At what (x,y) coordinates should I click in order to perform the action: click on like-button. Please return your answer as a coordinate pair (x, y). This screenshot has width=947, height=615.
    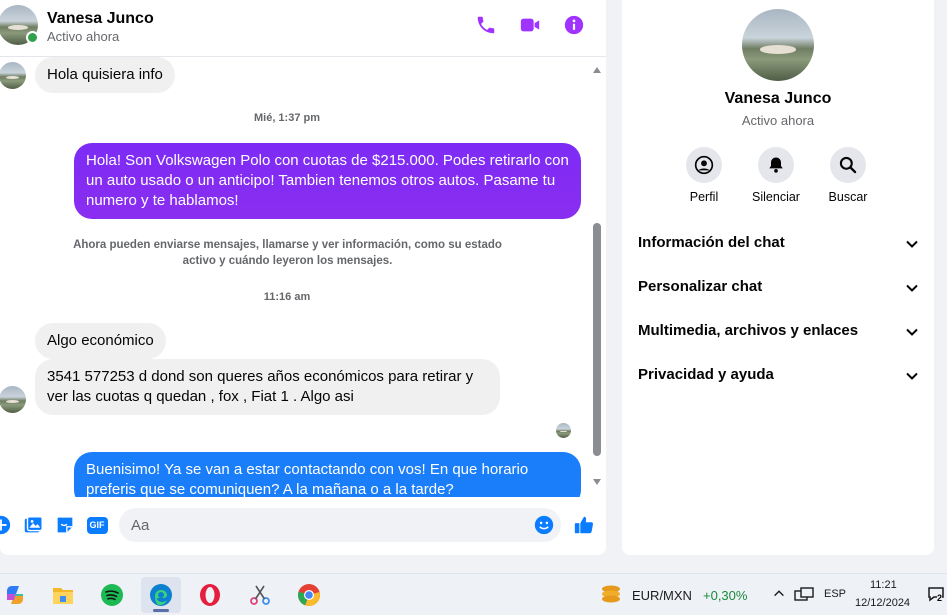
    Looking at the image, I should click on (584, 525).